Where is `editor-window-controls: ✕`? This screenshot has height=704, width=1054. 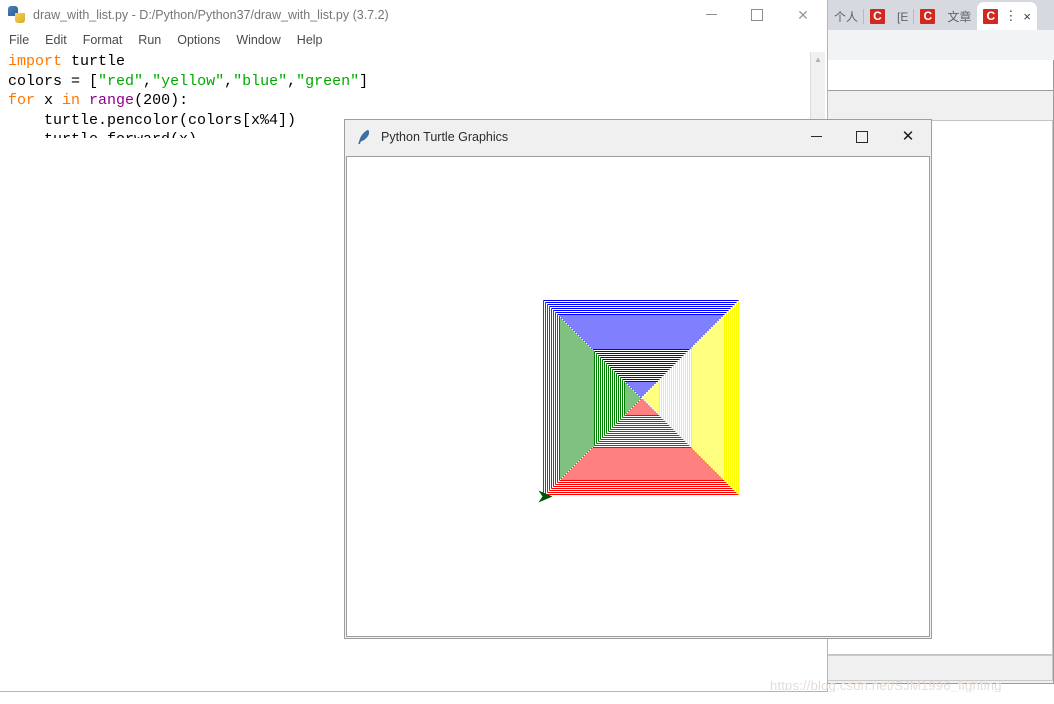 editor-window-controls: ✕ is located at coordinates (757, 14).